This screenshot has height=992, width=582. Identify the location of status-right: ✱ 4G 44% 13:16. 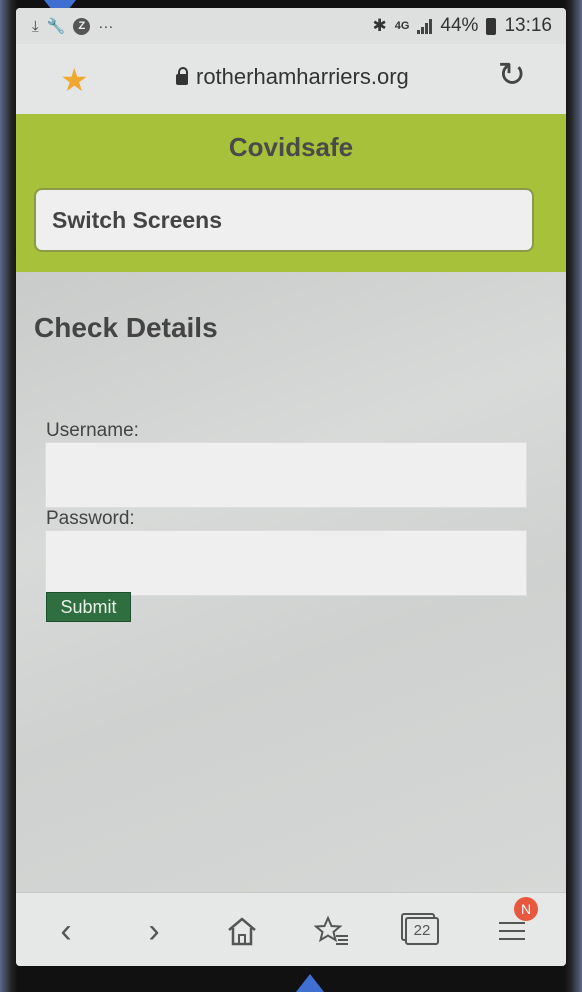
(462, 26).